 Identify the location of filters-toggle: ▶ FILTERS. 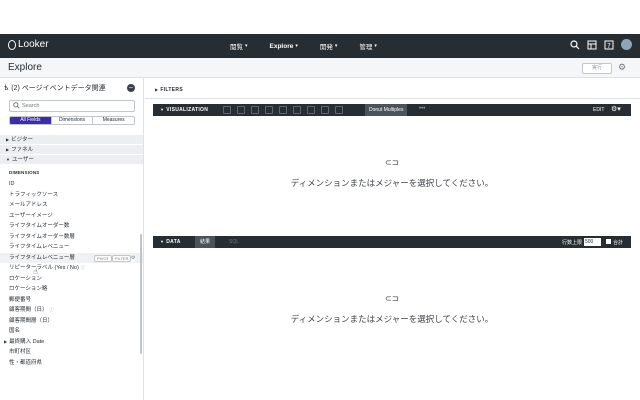
(169, 90).